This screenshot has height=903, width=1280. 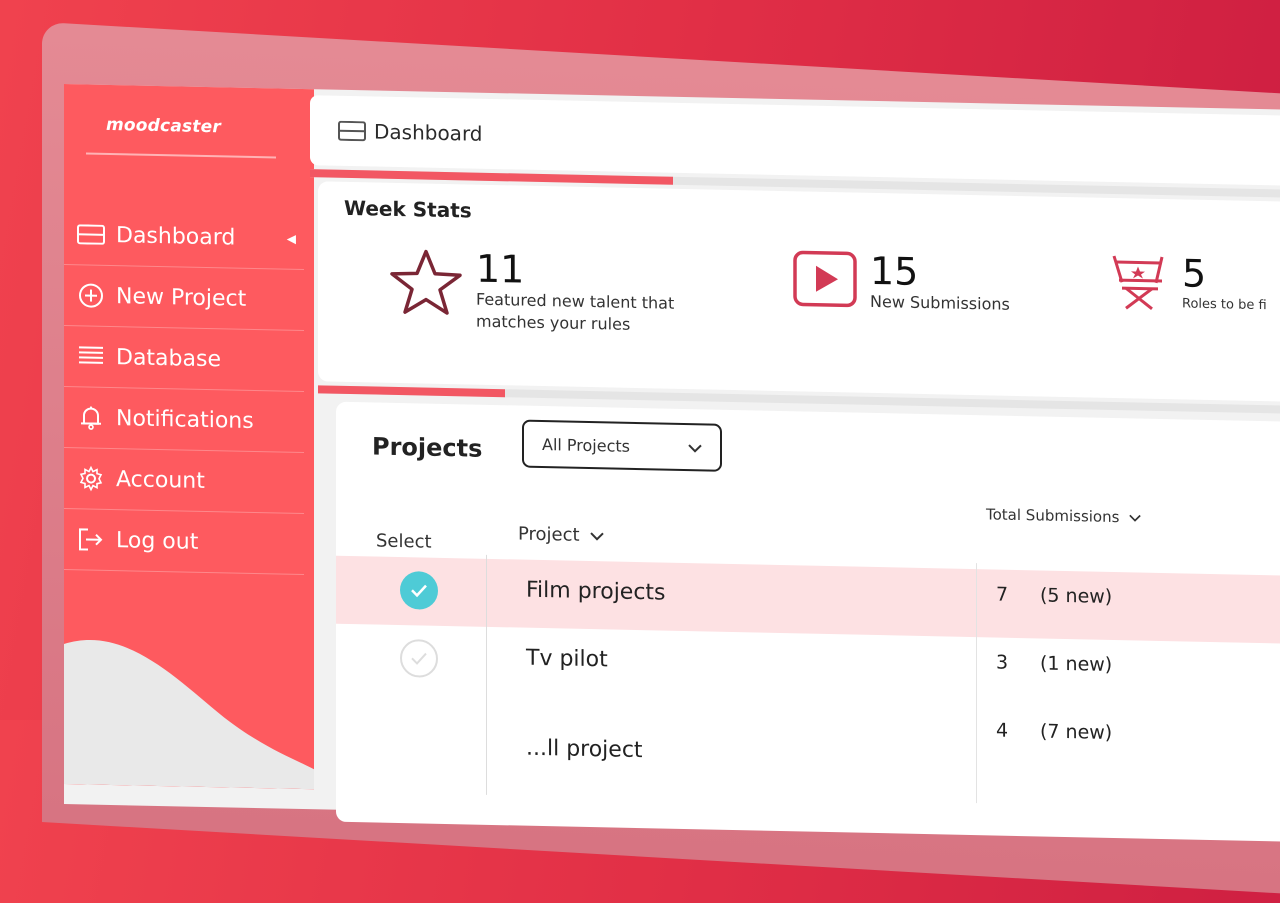 I want to click on plus-circle-icon, so click(x=91, y=295).